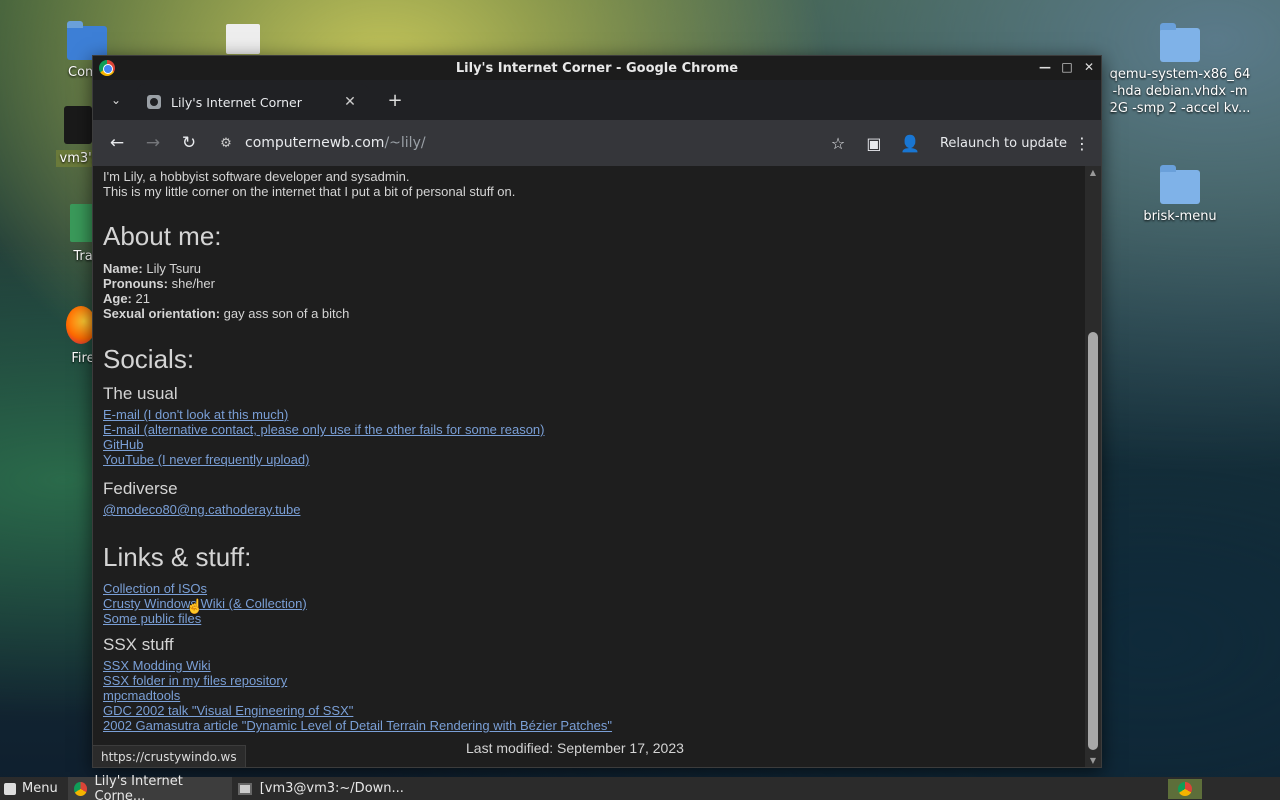 The width and height of the screenshot is (1280, 800). What do you see at coordinates (40, 788) in the screenshot?
I see `menu-label: Menu` at bounding box center [40, 788].